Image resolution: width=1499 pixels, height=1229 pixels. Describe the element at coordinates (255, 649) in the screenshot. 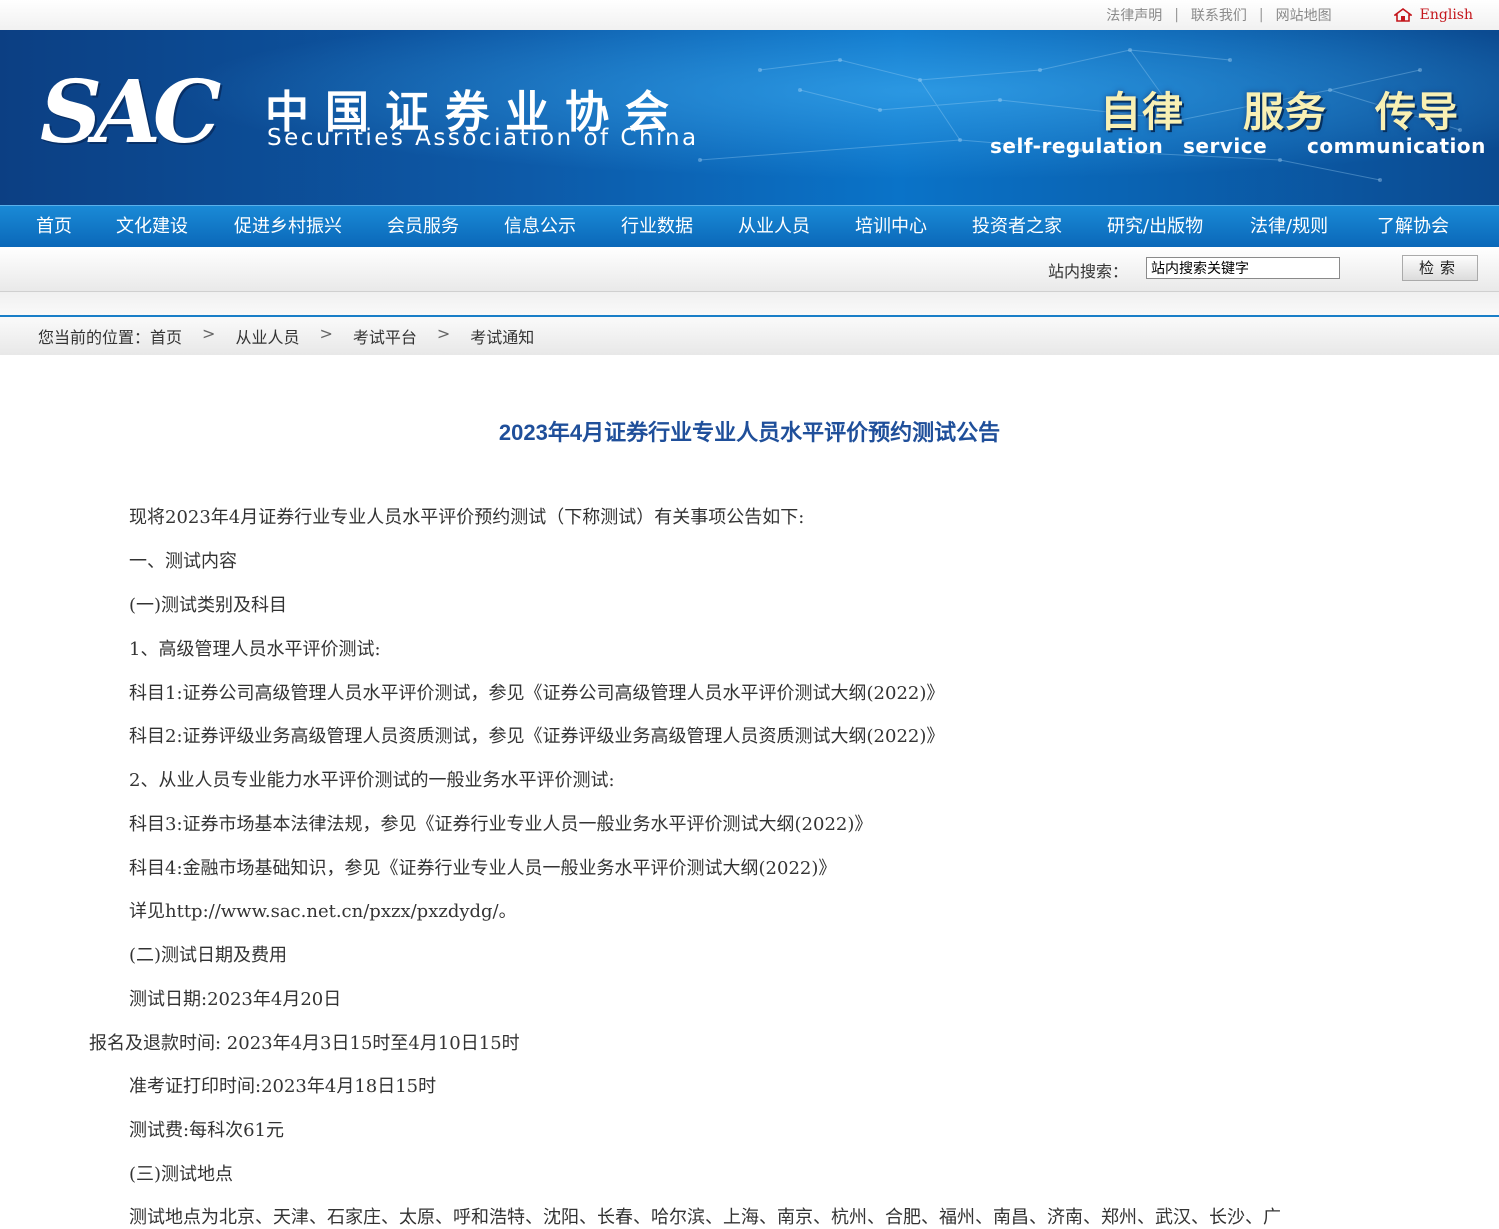

I see `article-paragraph: 1、高级管理人员水平评价测试:` at that location.